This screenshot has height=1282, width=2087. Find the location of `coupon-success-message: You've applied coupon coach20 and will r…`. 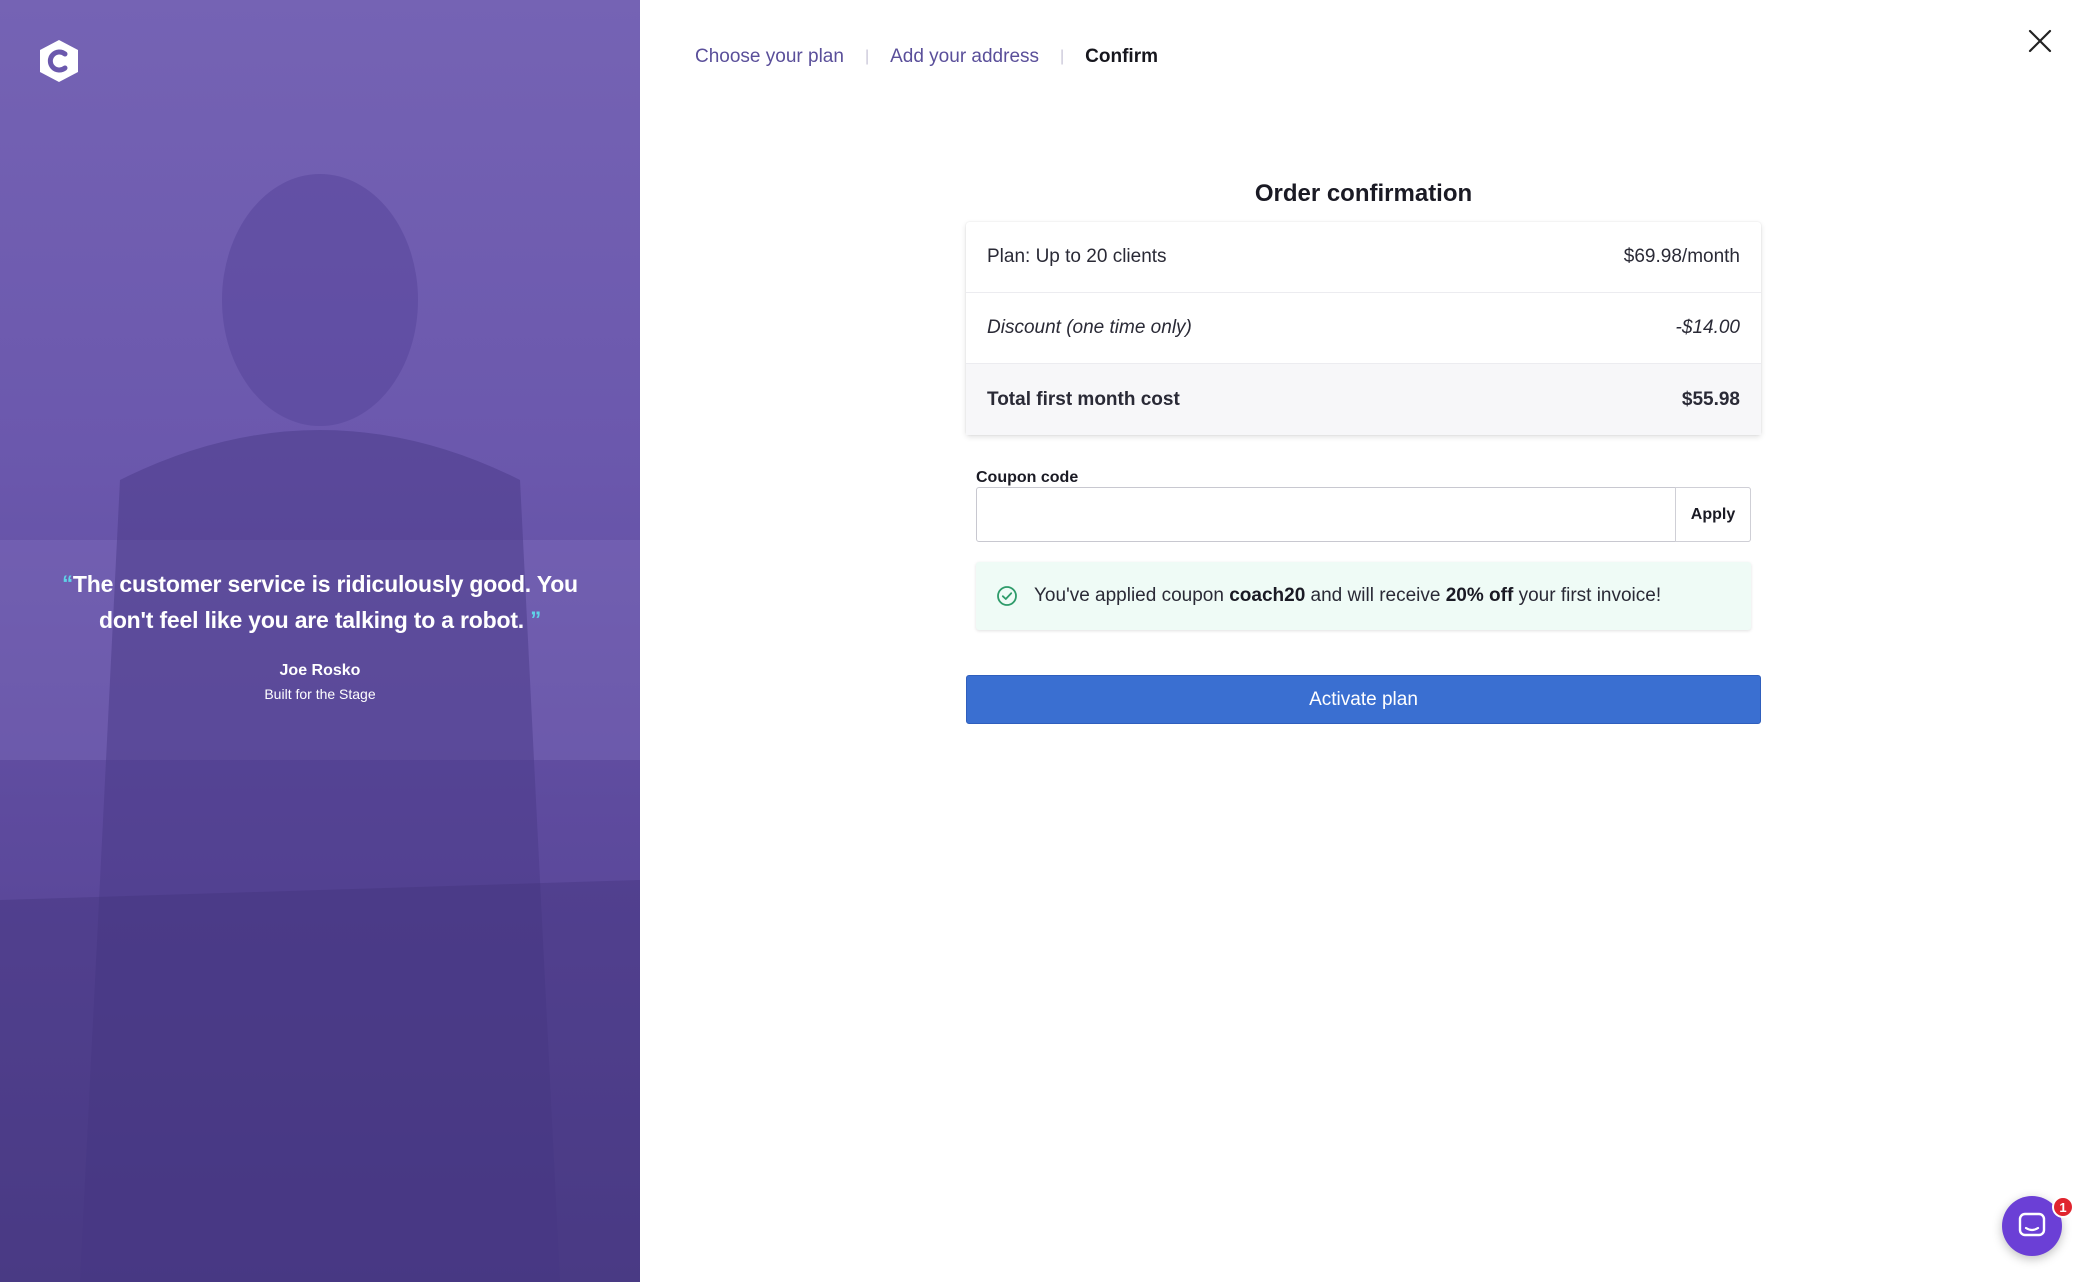

coupon-success-message: You've applied coupon coach20 and will r… is located at coordinates (1363, 596).